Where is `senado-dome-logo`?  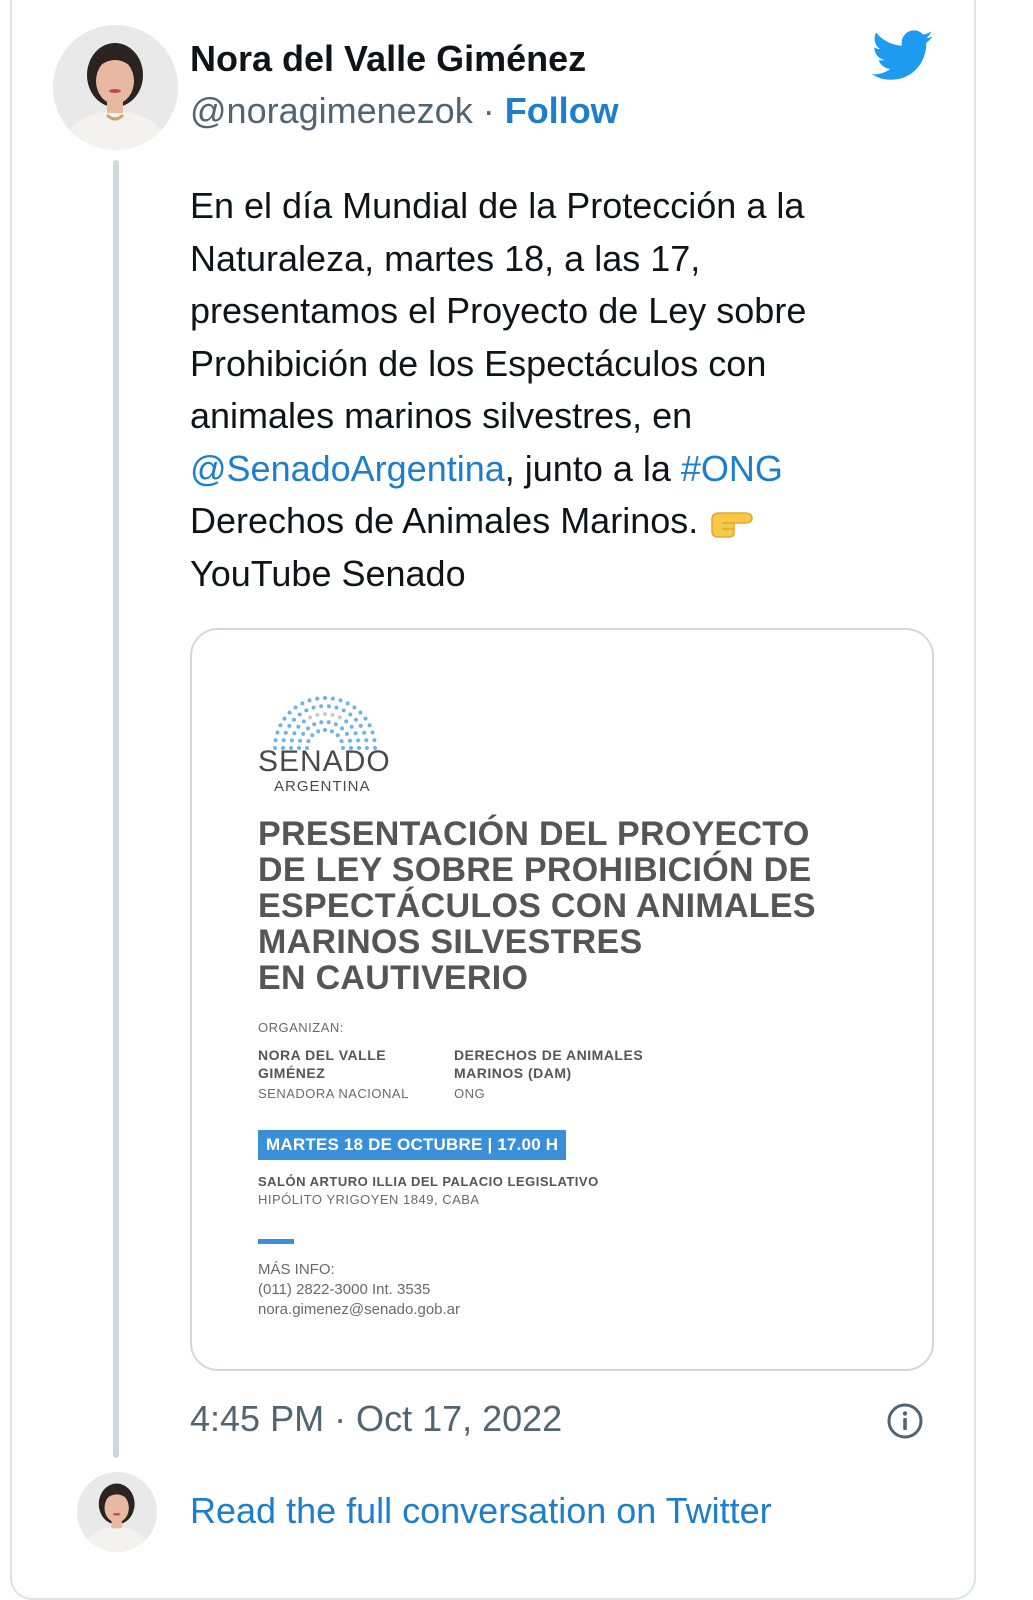
senado-dome-logo is located at coordinates (325, 723).